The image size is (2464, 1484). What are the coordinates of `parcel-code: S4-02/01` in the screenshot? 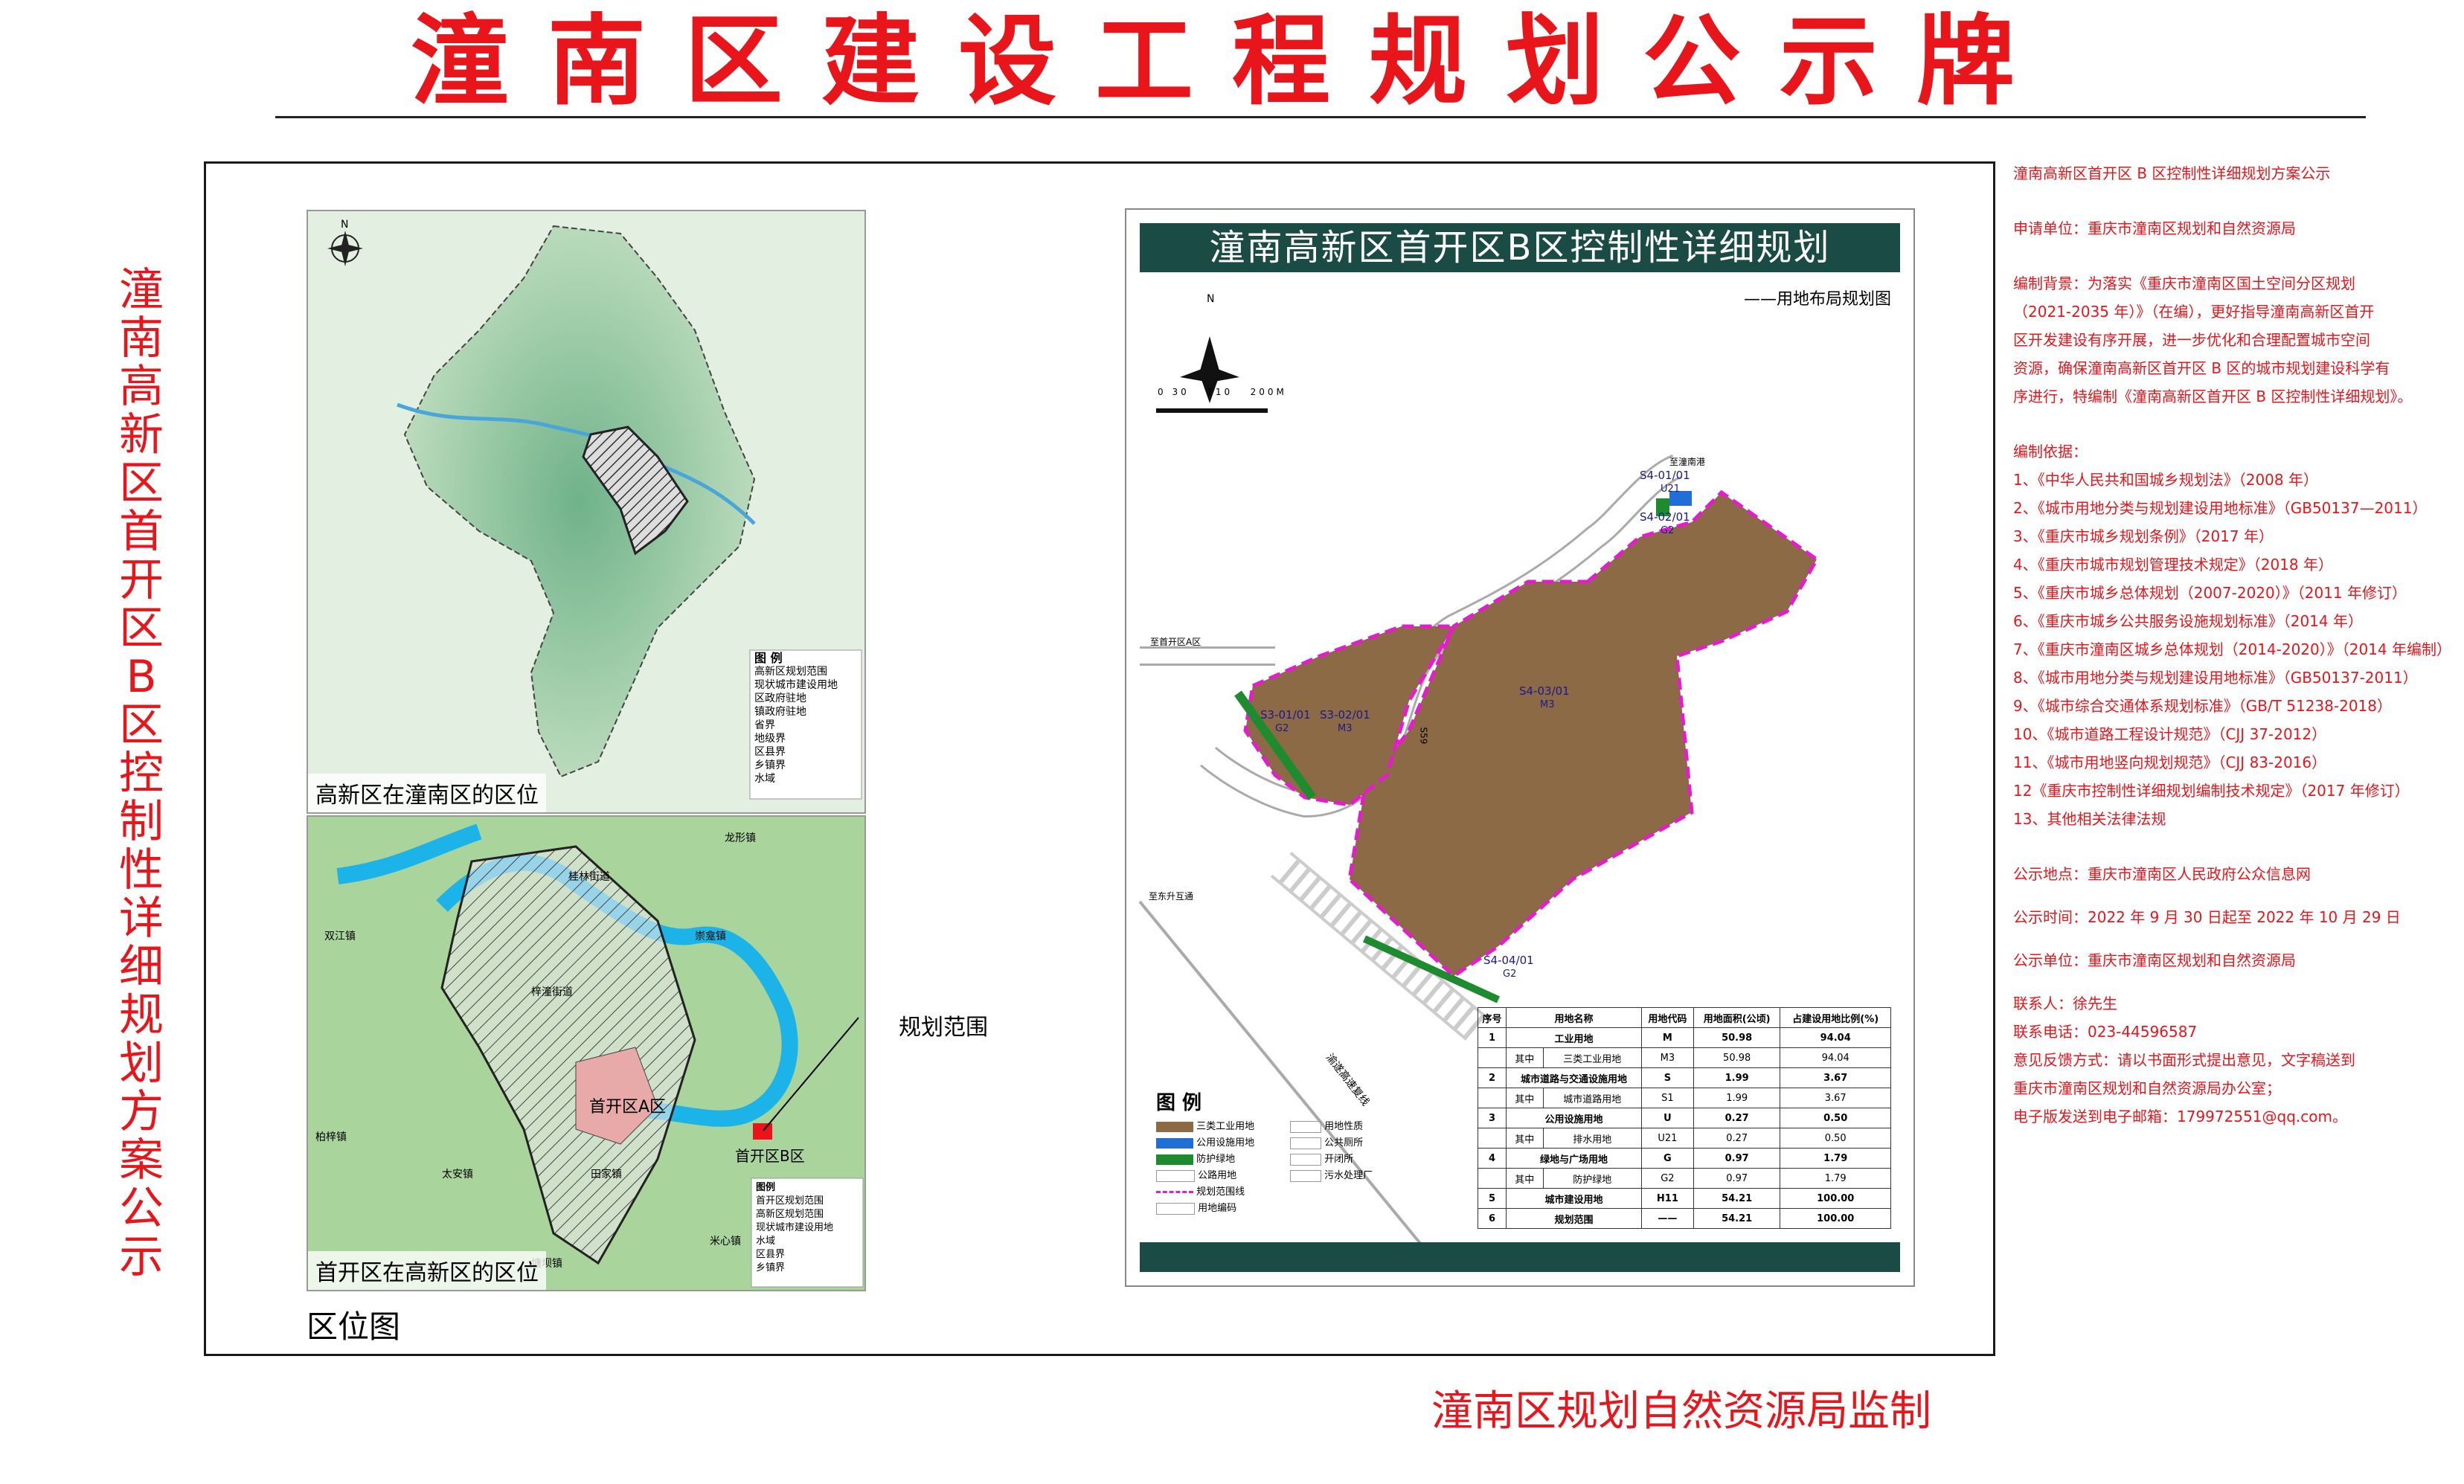 It's located at (1665, 517).